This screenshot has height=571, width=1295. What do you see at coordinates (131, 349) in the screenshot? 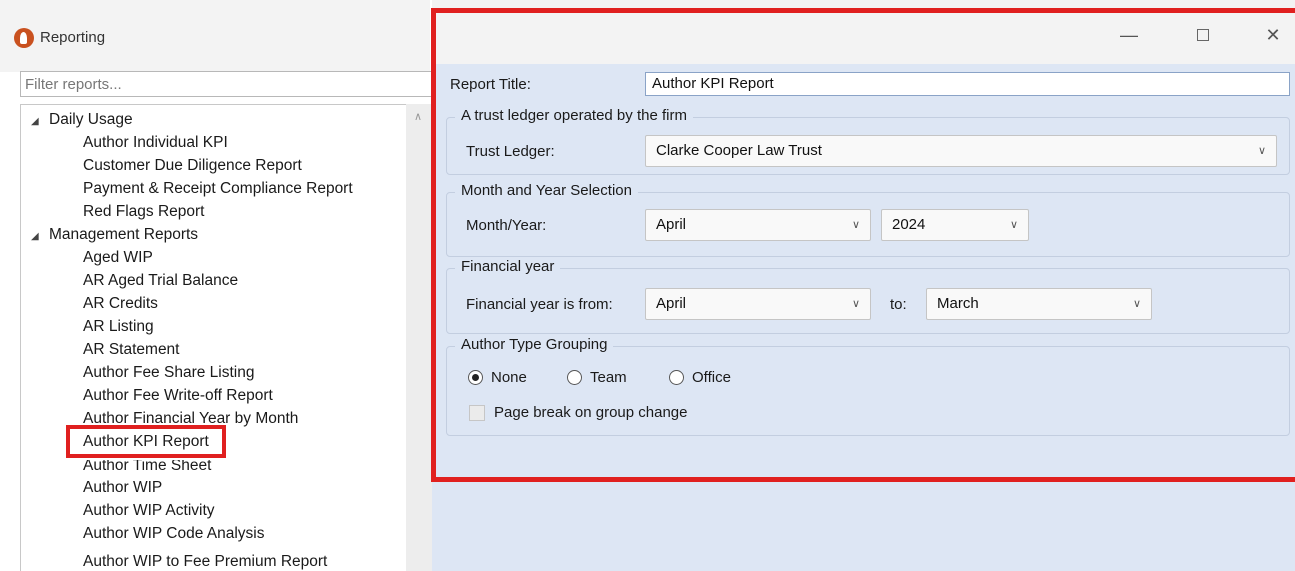
I see `tree-item: AR Statement` at bounding box center [131, 349].